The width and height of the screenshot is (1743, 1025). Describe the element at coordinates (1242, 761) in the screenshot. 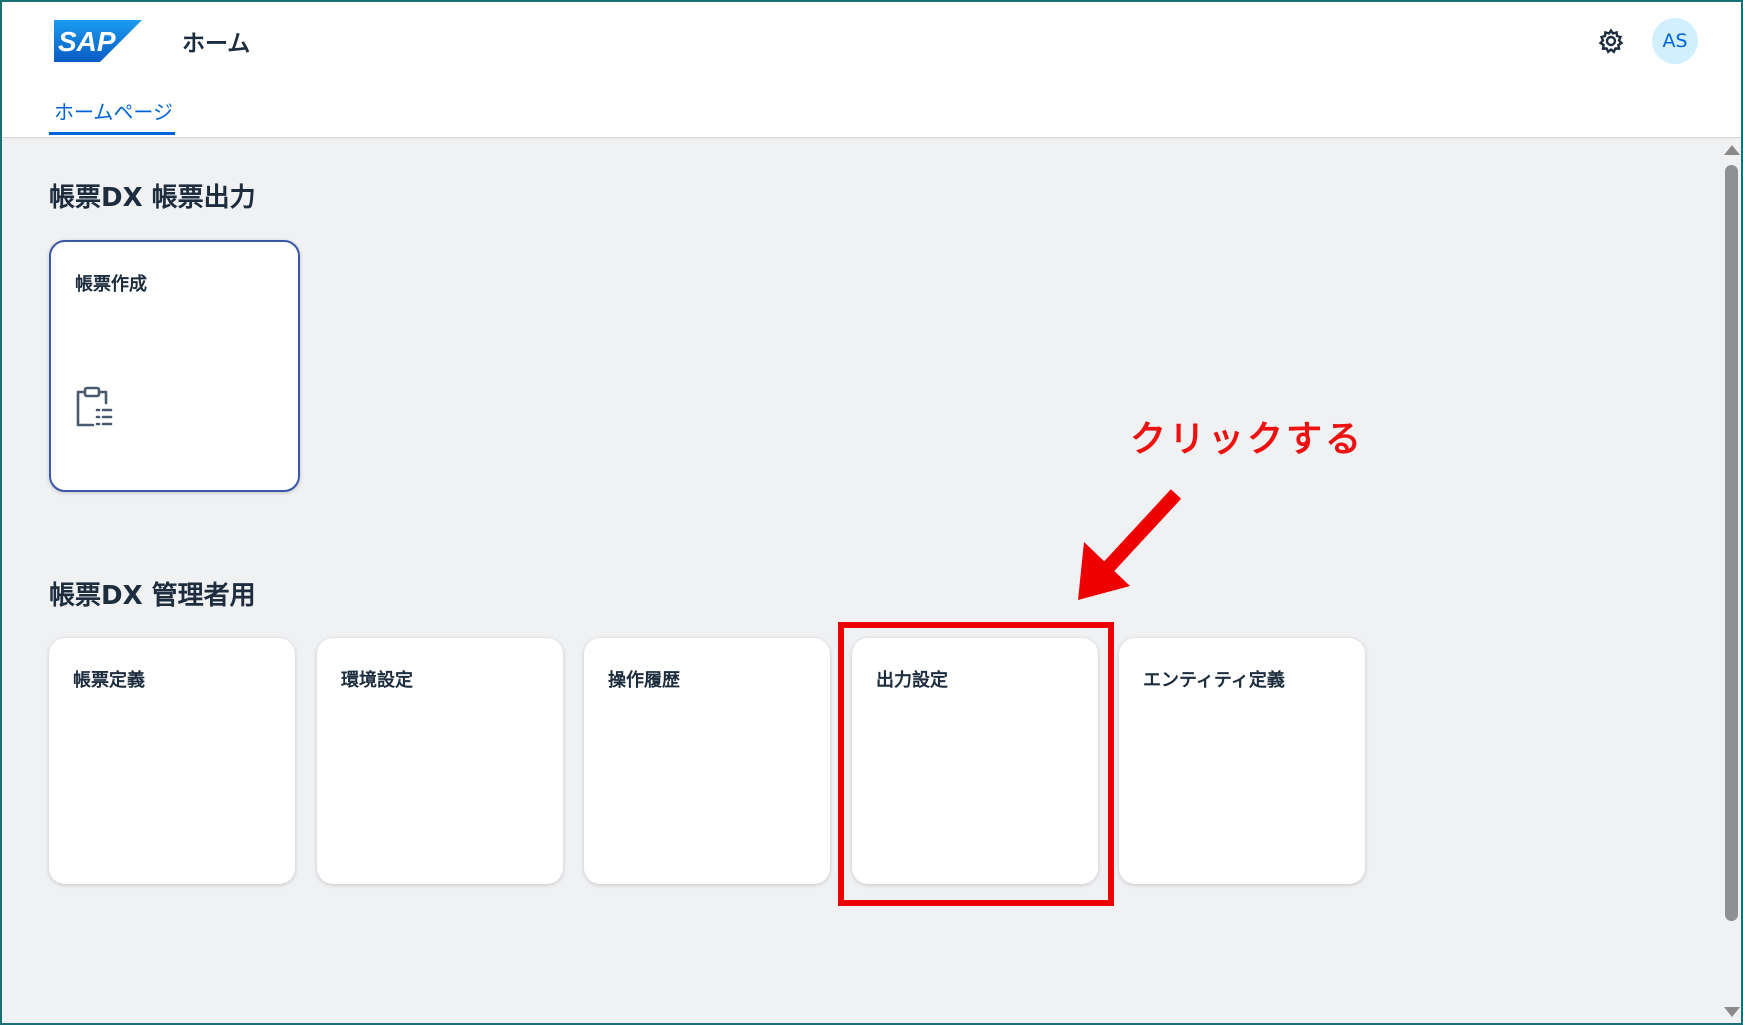

I see `tile-entity-definition: エンティティ定義` at that location.